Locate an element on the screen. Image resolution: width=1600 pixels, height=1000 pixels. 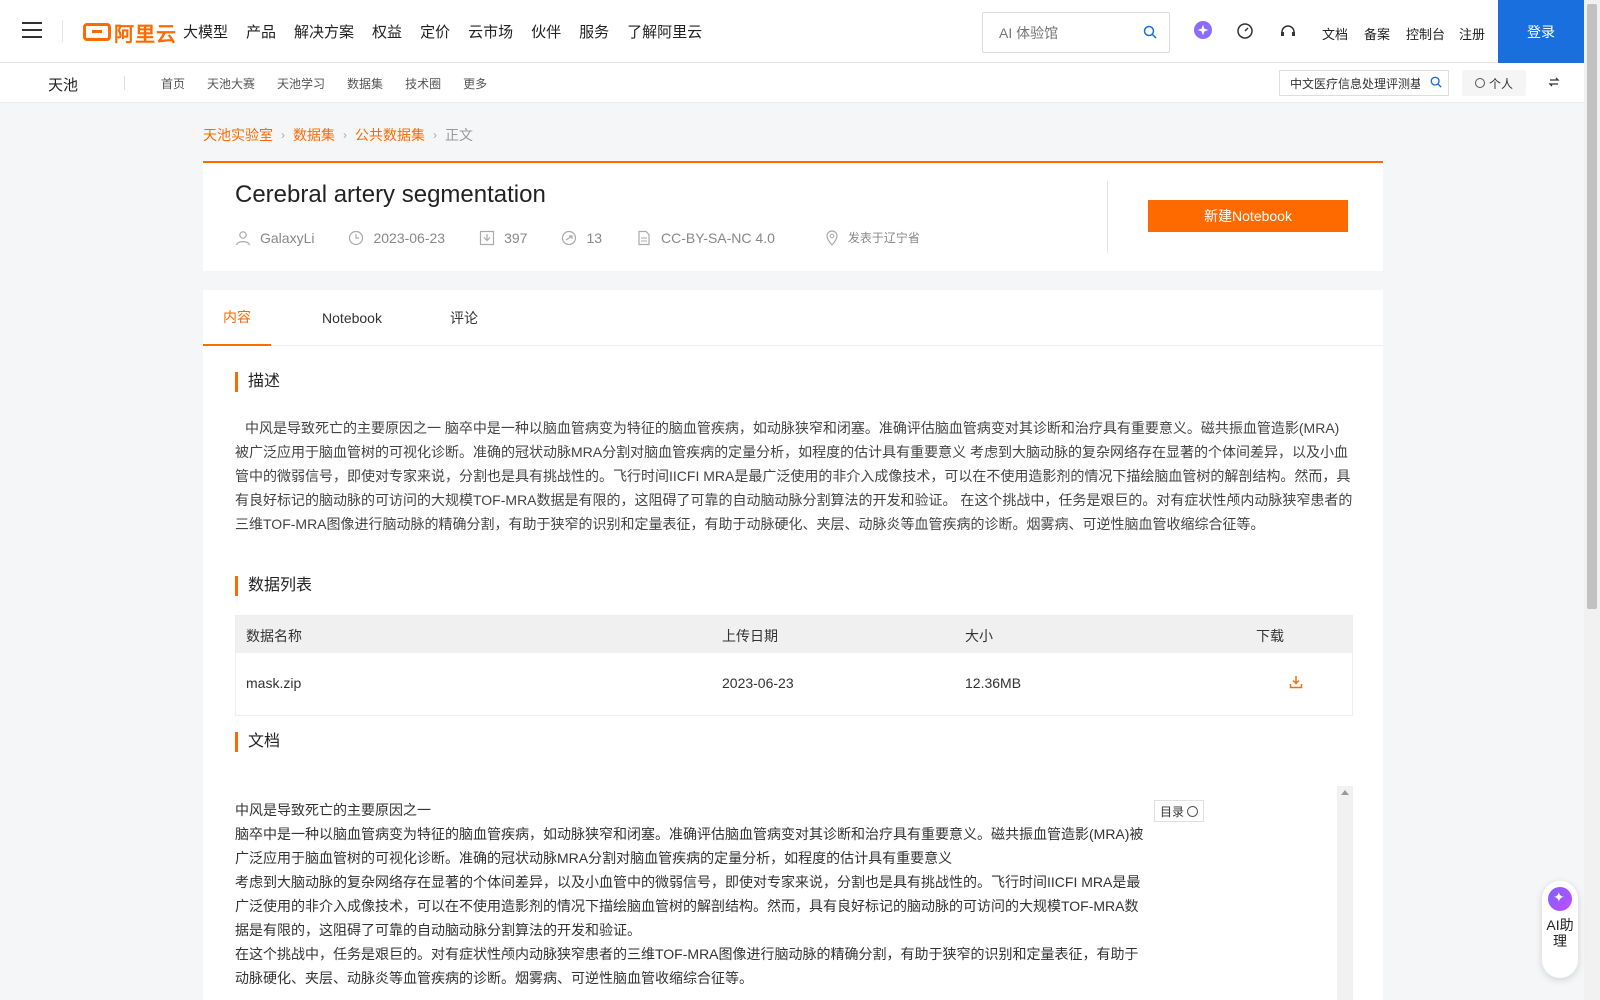
ai-assistant-icon is located at coordinates (1560, 899).